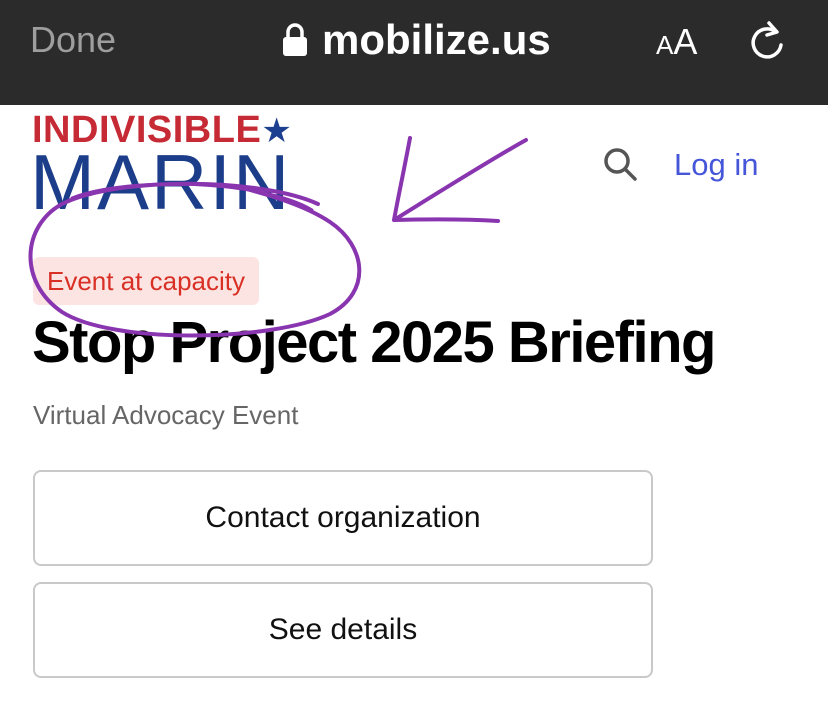 The height and width of the screenshot is (720, 828). I want to click on lock-icon, so click(295, 39).